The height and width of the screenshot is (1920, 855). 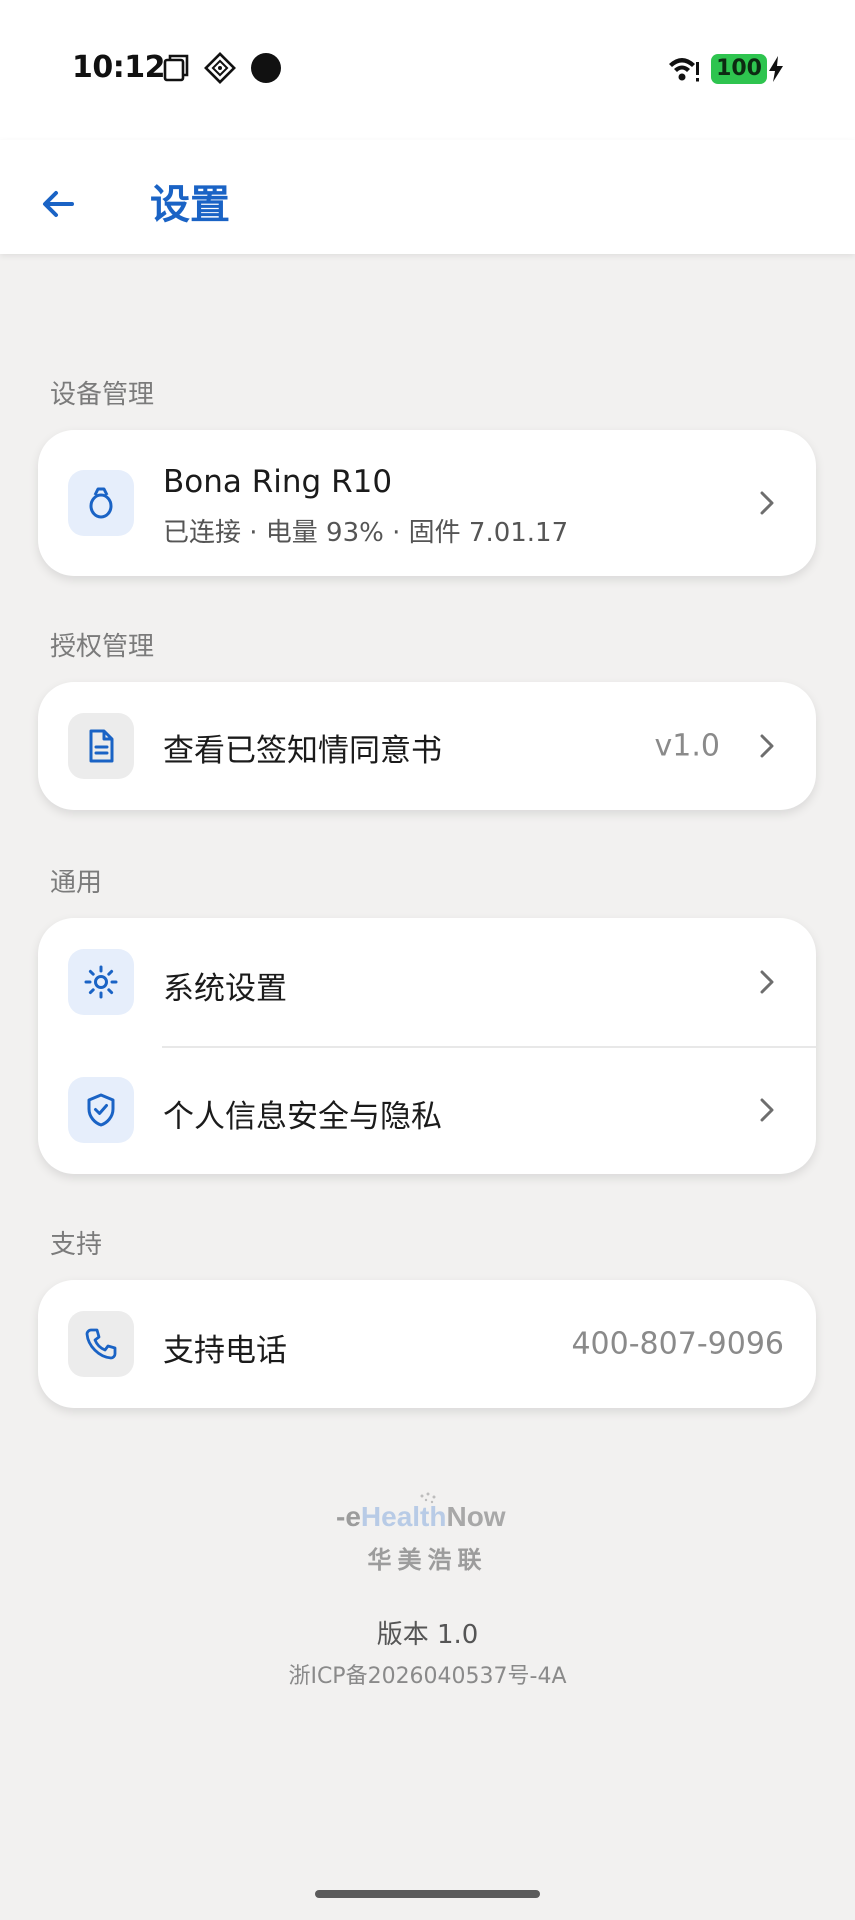 What do you see at coordinates (102, 395) in the screenshot?
I see `section-label-device: 设备管理` at bounding box center [102, 395].